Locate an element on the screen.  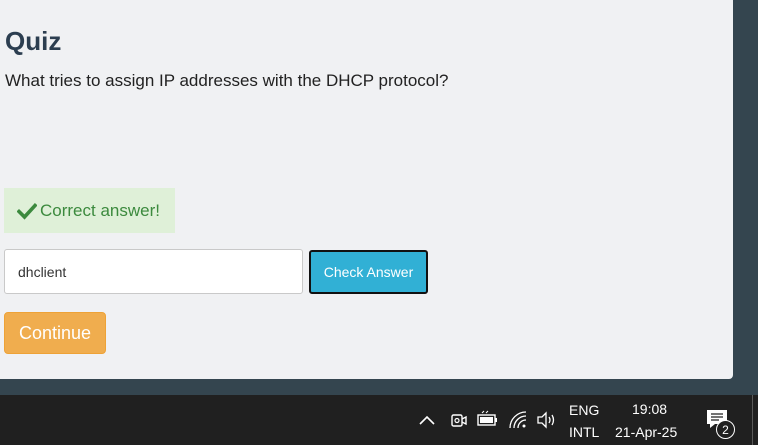
feedback-text: Correct answer! is located at coordinates (100, 210).